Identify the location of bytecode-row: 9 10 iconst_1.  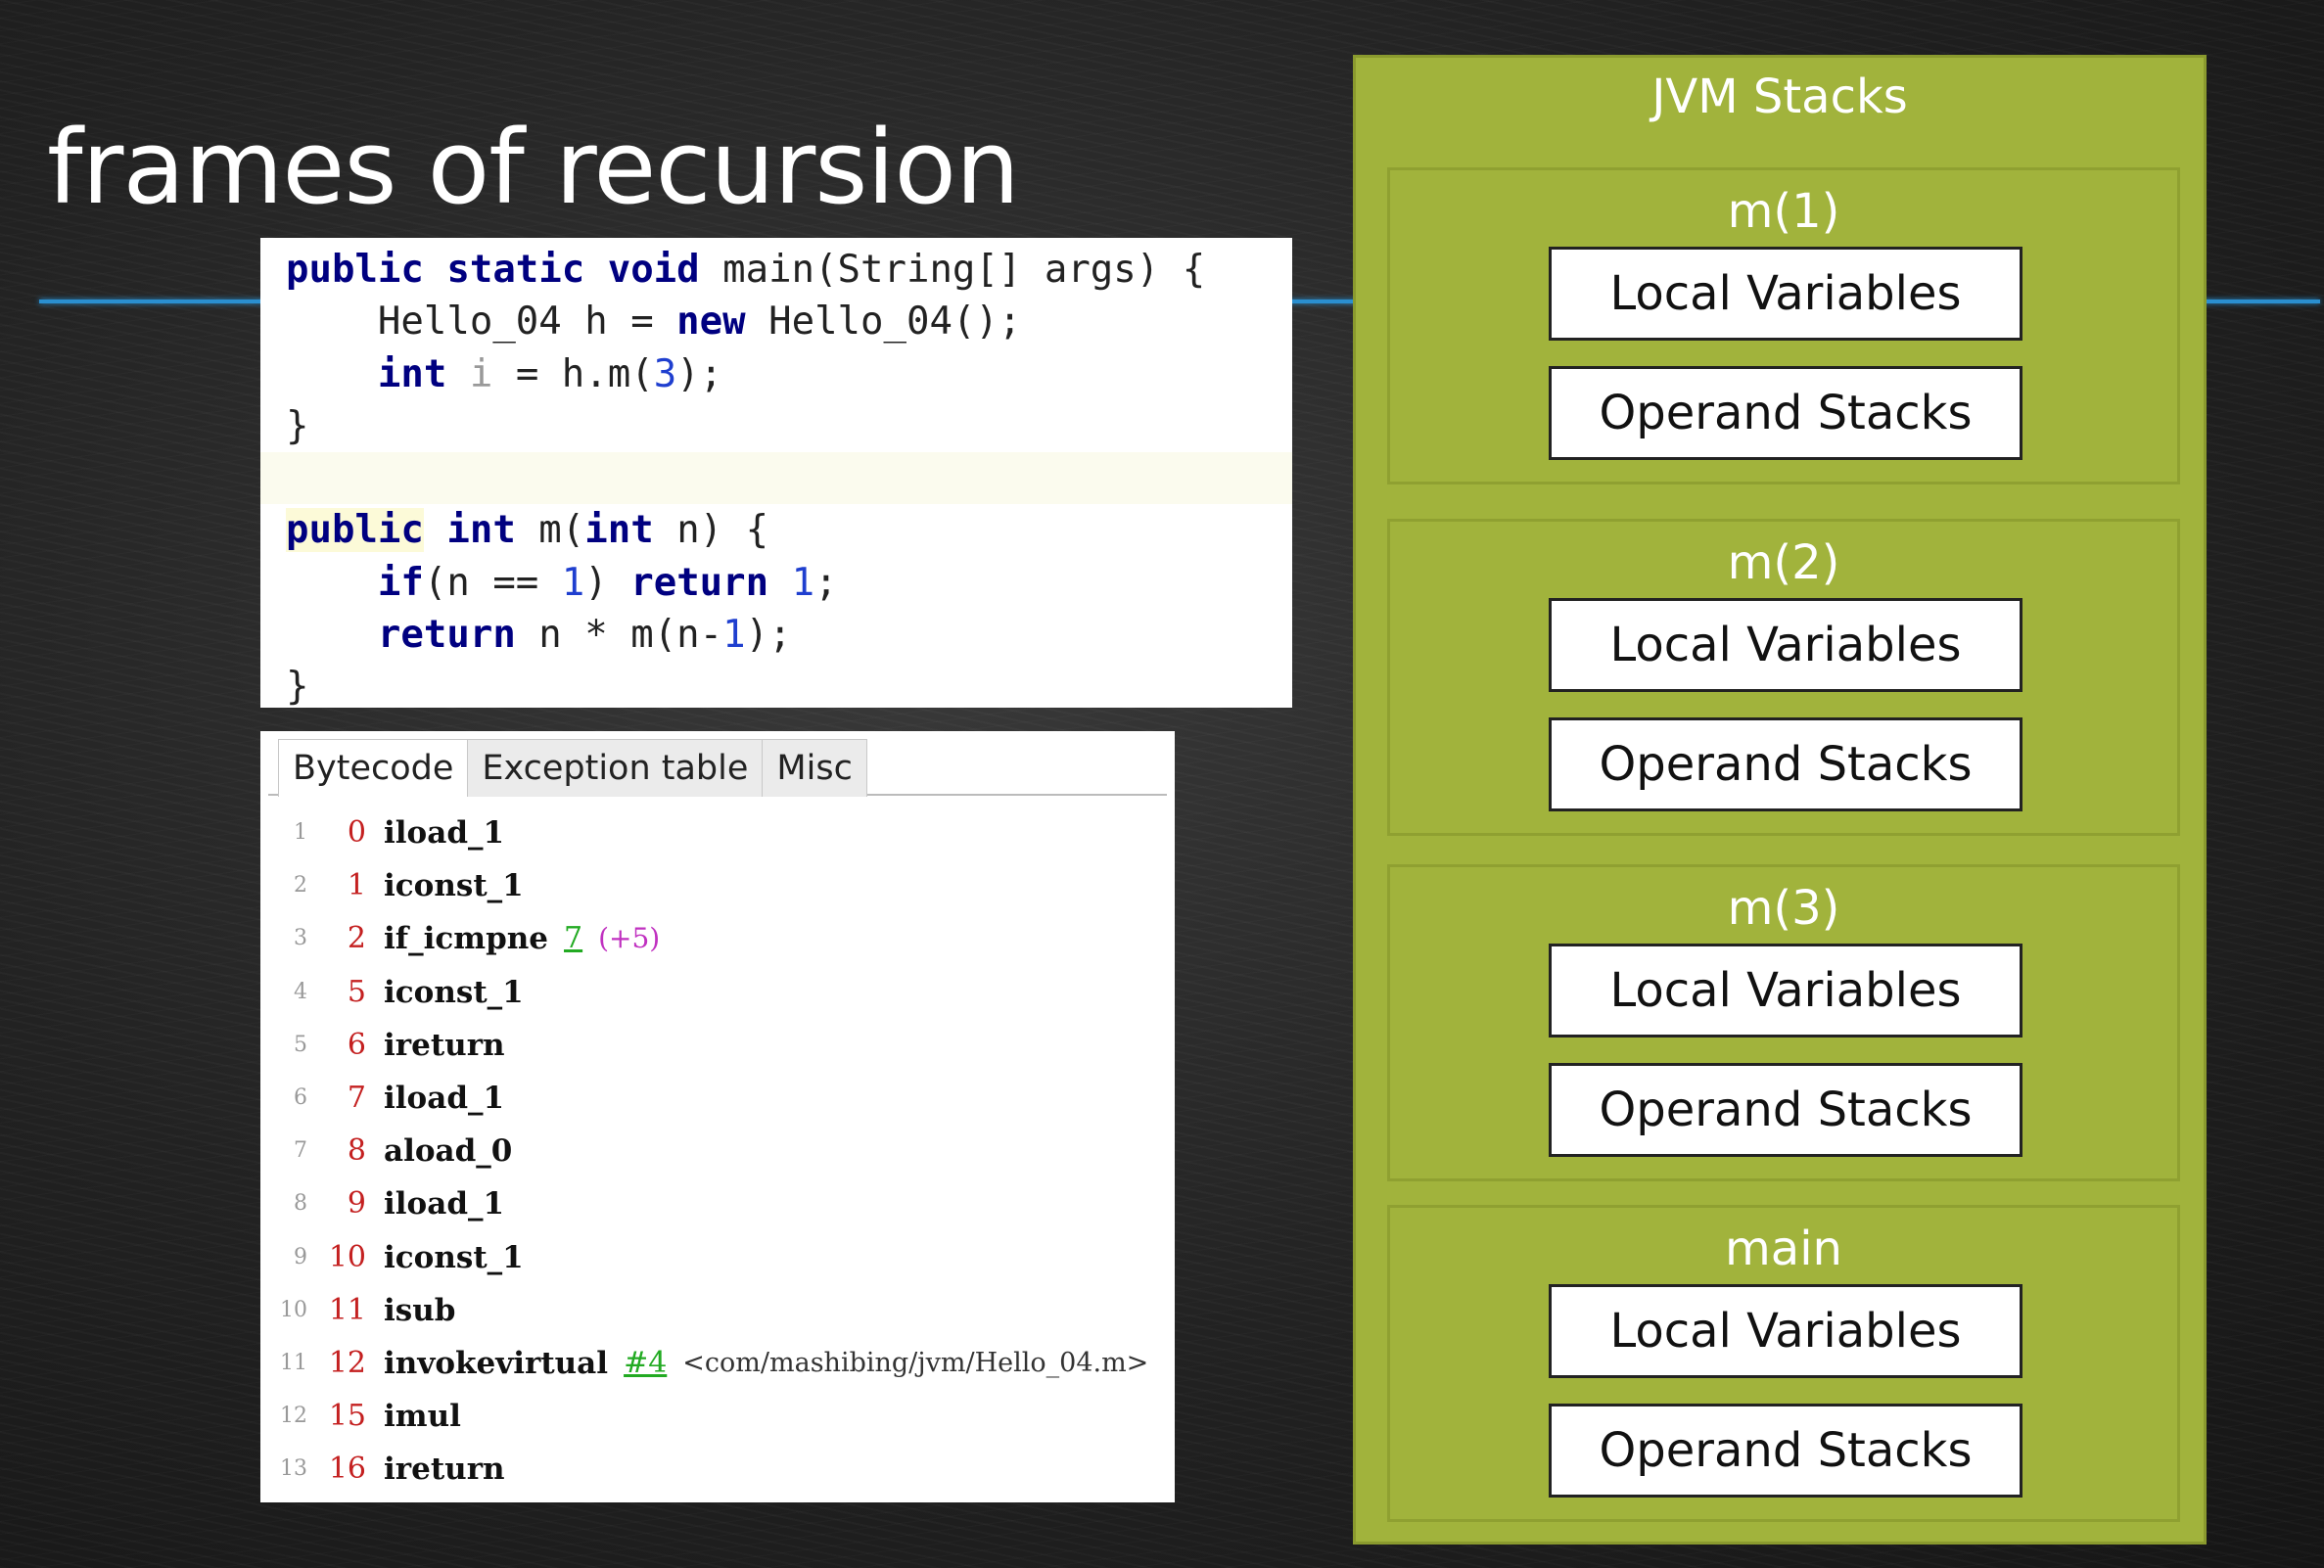
(717, 1257).